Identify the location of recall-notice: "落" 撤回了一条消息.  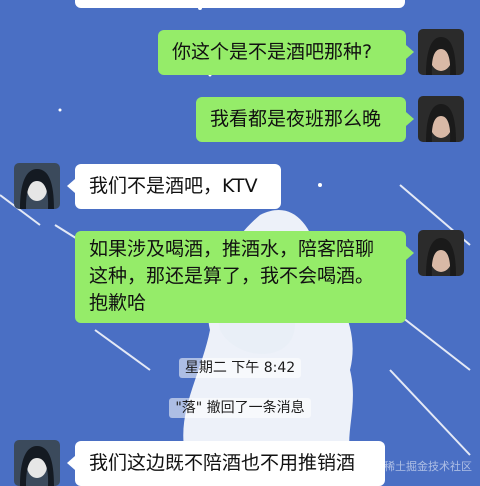
(240, 407).